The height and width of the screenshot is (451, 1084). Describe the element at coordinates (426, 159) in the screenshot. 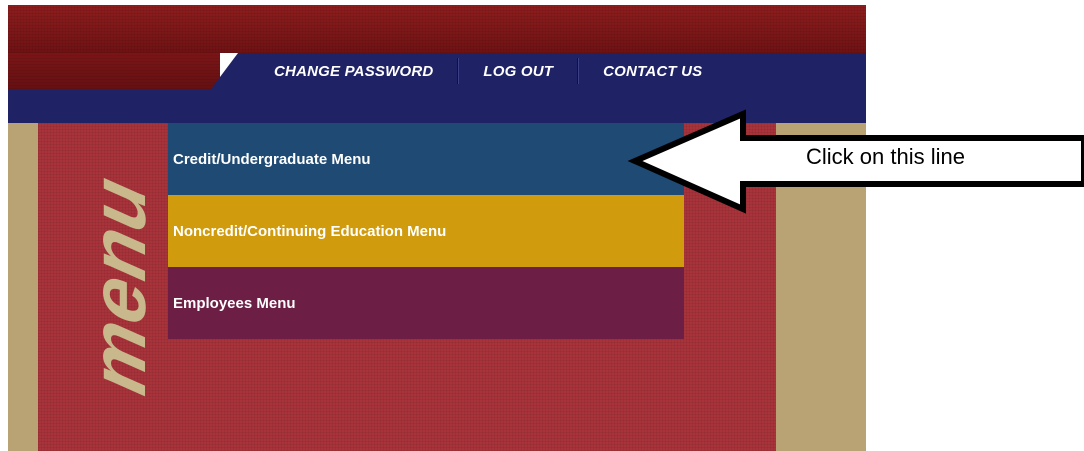

I see `menu-item-credit-undergraduate: Credit/Undergraduate Menu` at that location.